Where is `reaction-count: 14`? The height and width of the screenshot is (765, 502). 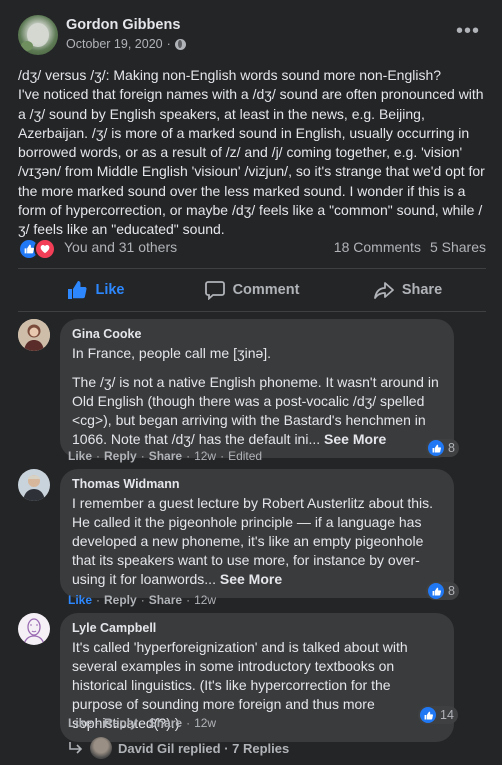
reaction-count: 14 is located at coordinates (447, 715).